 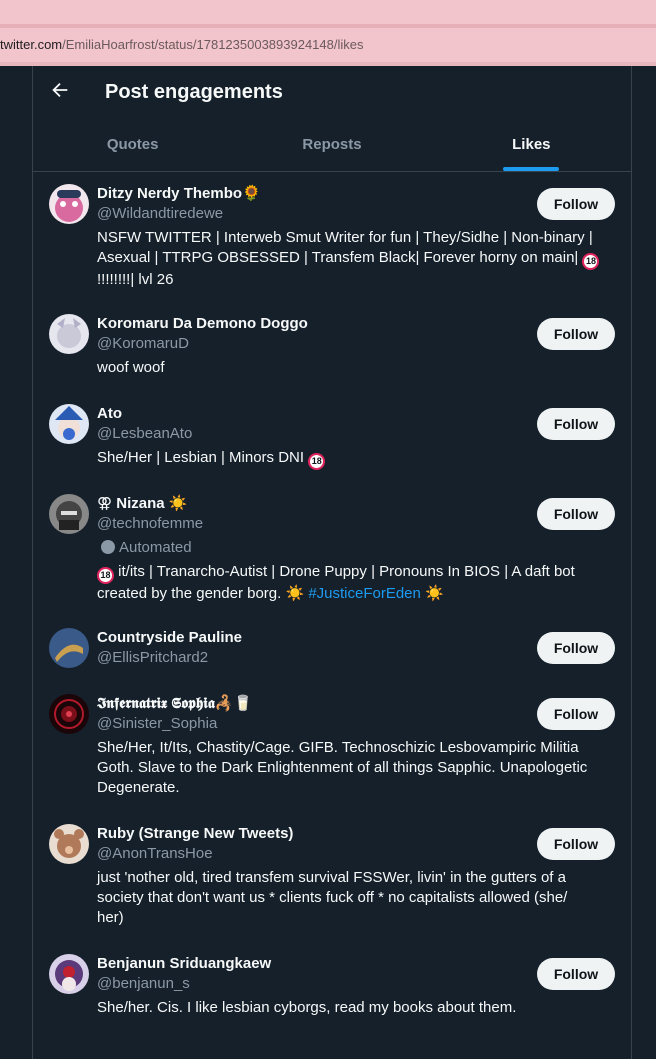 I want to click on tab-reposts: Reposts, so click(x=331, y=146).